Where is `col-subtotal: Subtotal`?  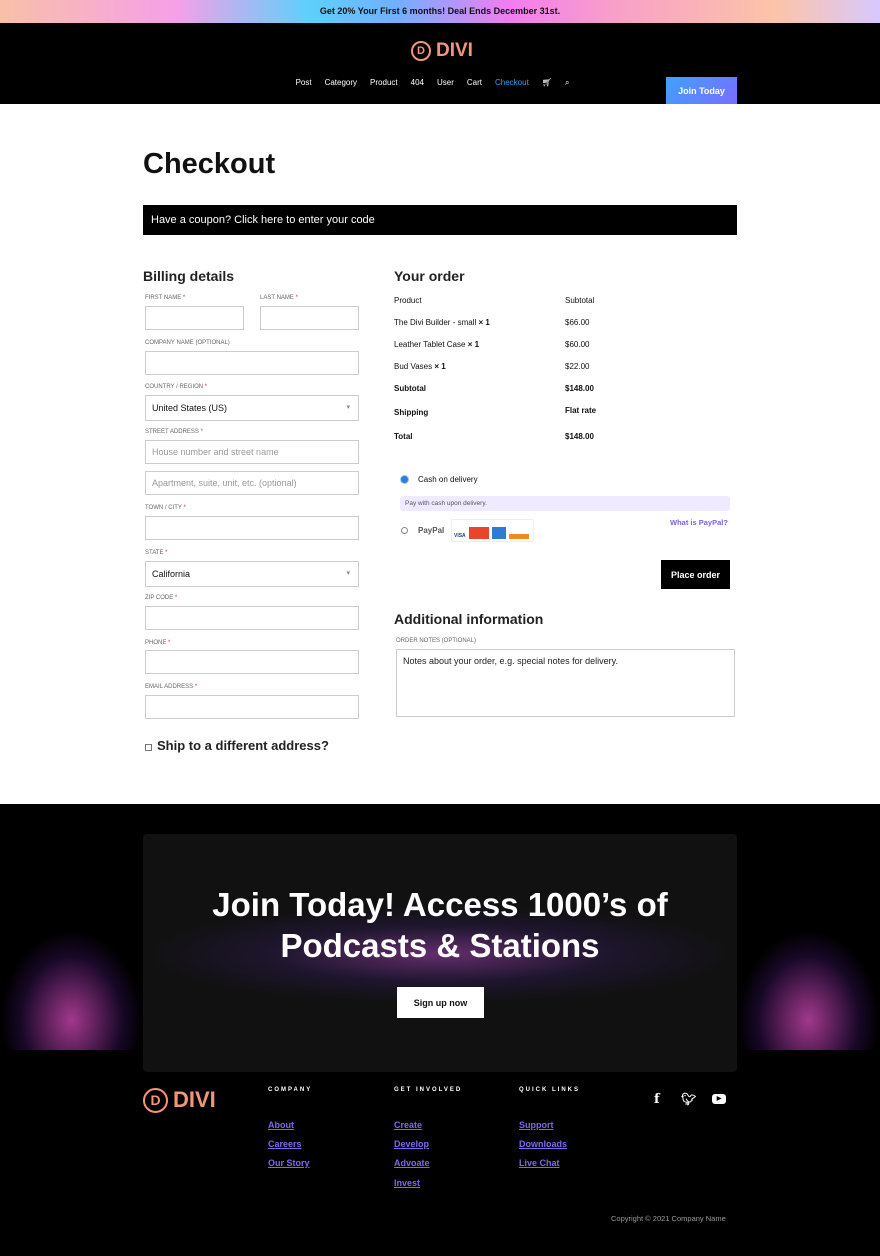 col-subtotal: Subtotal is located at coordinates (580, 300).